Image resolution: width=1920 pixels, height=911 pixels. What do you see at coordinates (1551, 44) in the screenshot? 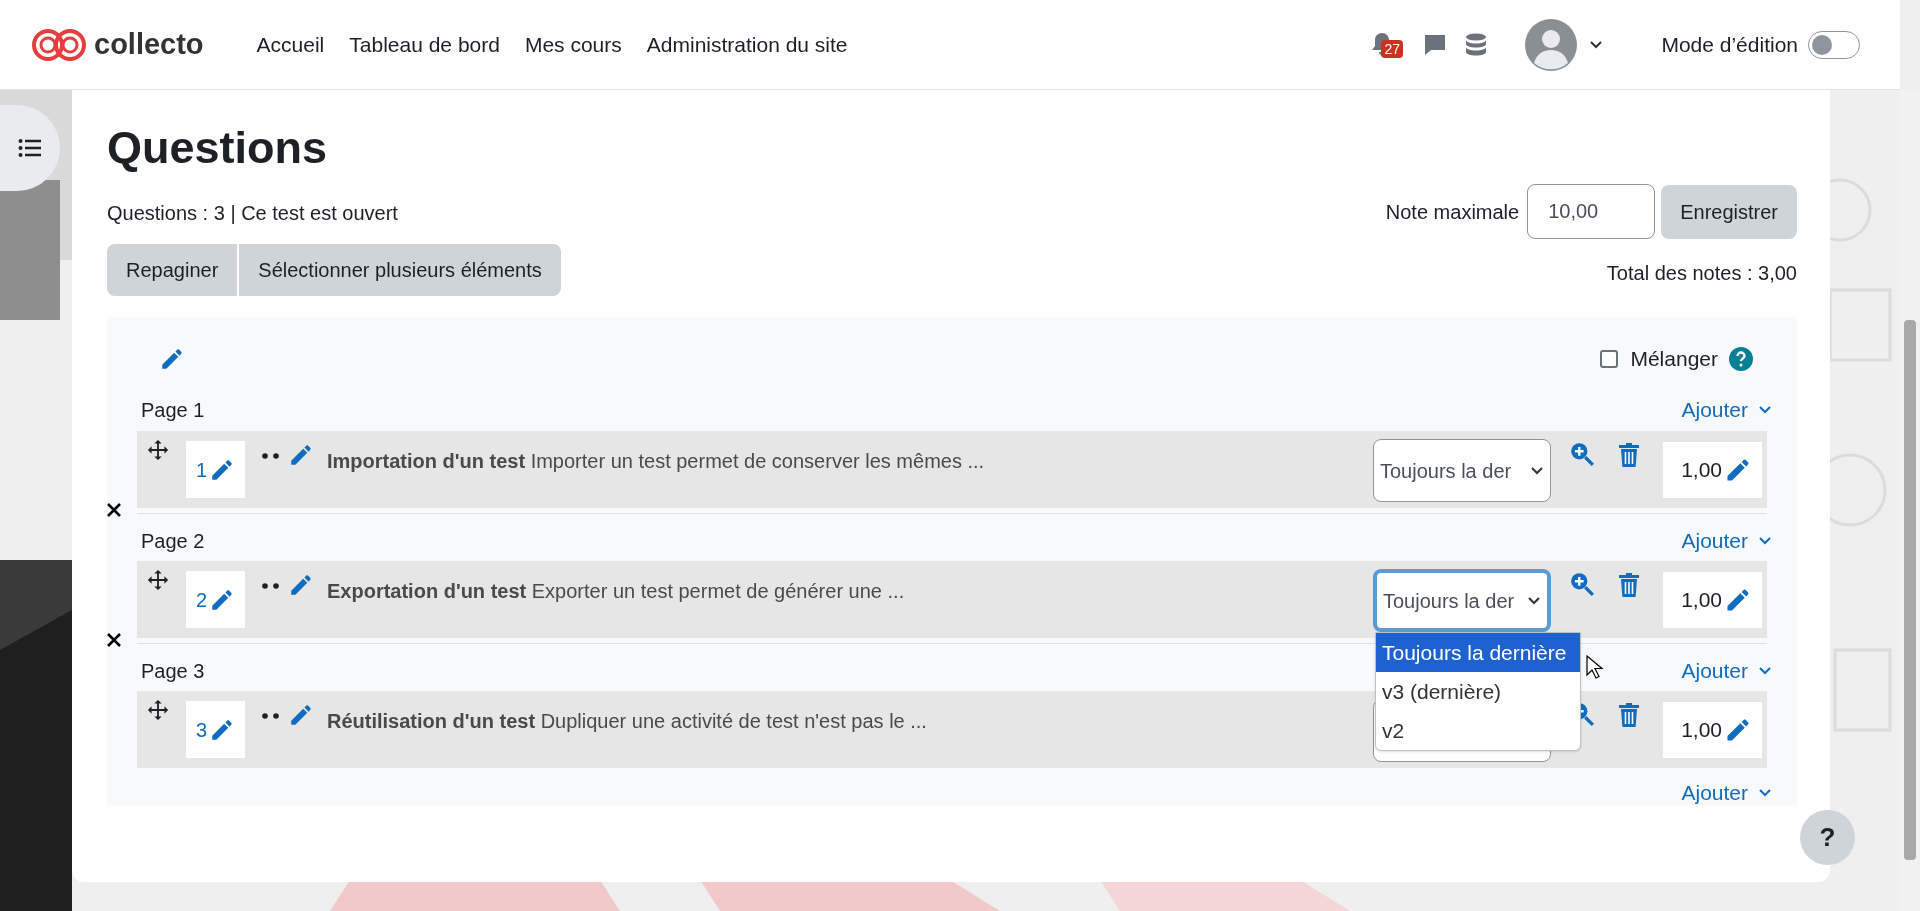
I see `avatar` at bounding box center [1551, 44].